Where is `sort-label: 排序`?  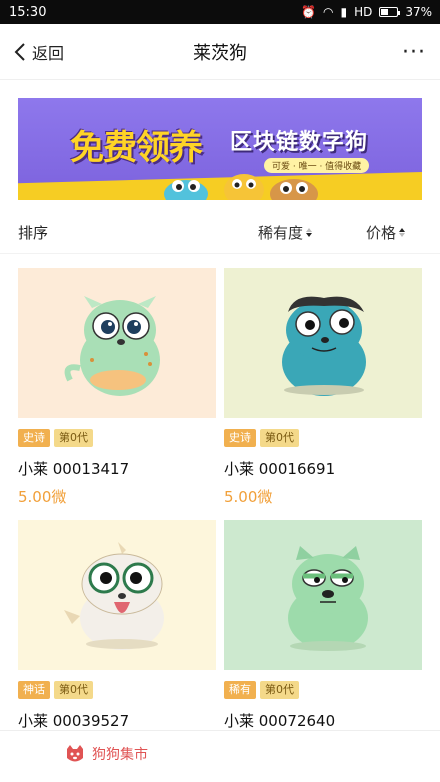 sort-label: 排序 is located at coordinates (33, 233).